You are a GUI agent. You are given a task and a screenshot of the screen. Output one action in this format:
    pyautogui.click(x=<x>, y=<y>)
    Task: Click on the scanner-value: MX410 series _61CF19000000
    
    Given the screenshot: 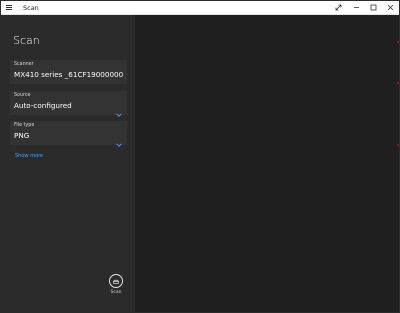 What is the action you would take?
    pyautogui.click(x=69, y=74)
    